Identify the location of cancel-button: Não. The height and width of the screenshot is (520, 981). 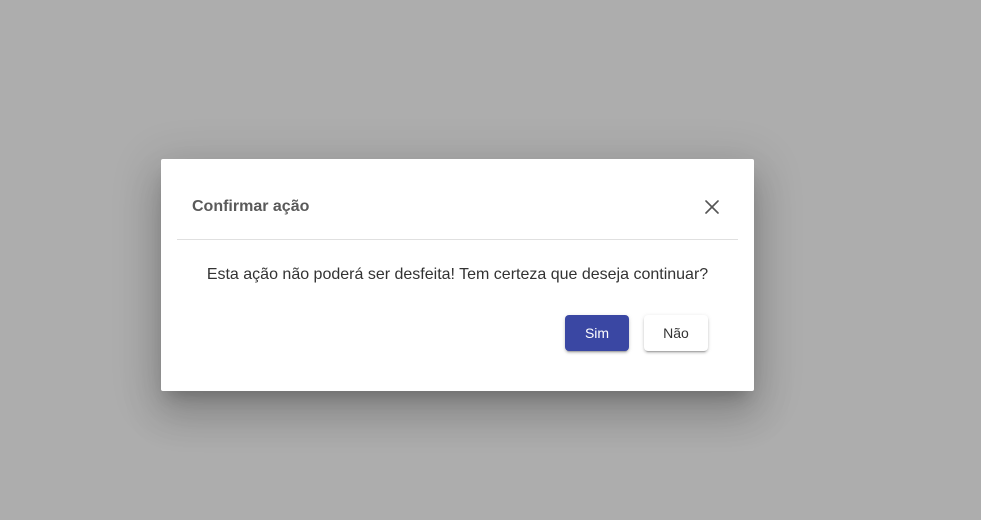
(676, 333).